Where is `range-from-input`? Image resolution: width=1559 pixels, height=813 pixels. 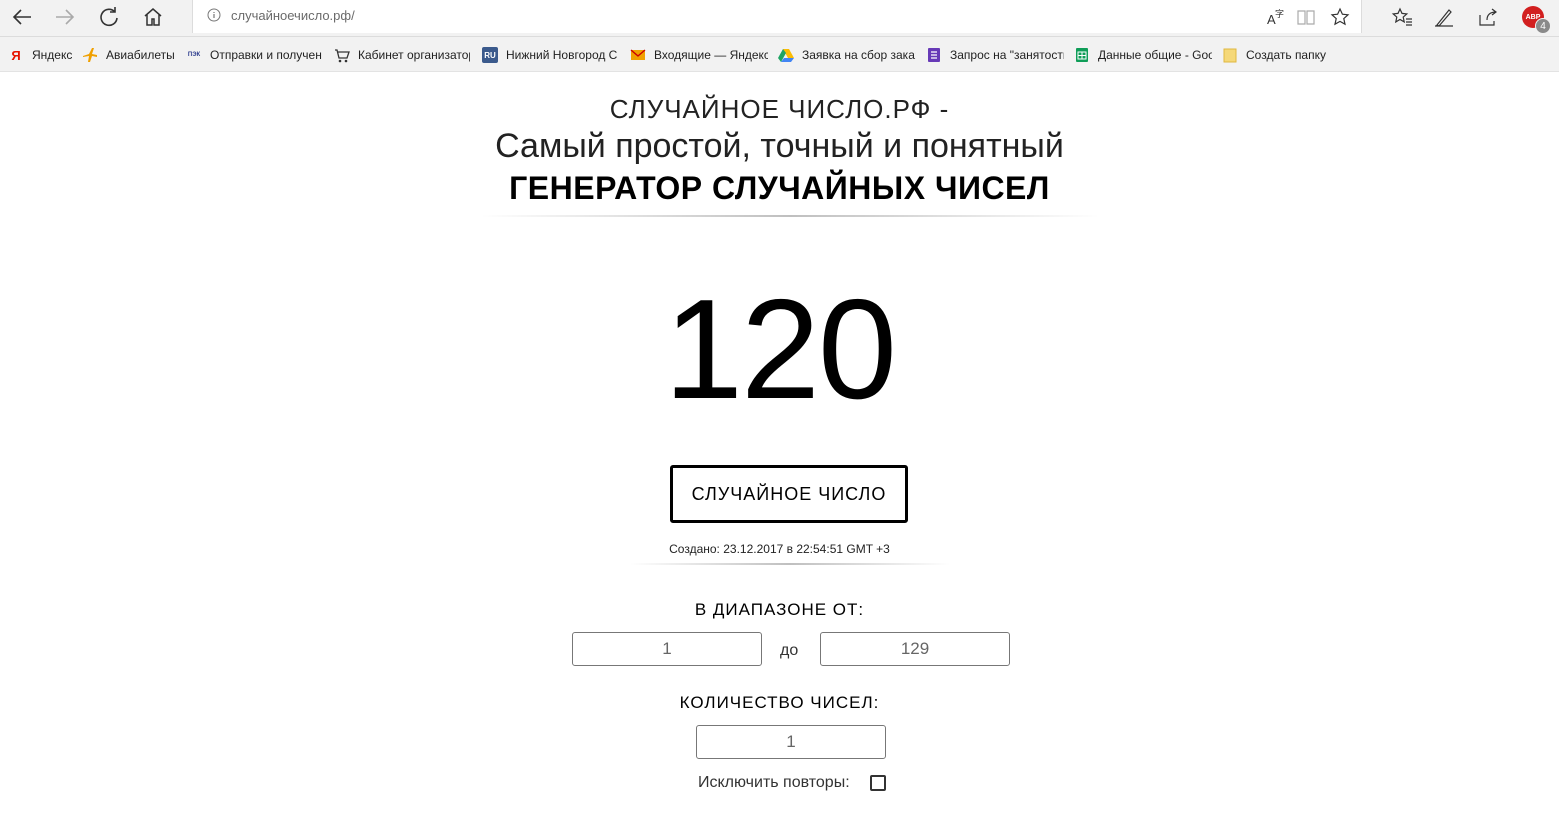 range-from-input is located at coordinates (667, 649).